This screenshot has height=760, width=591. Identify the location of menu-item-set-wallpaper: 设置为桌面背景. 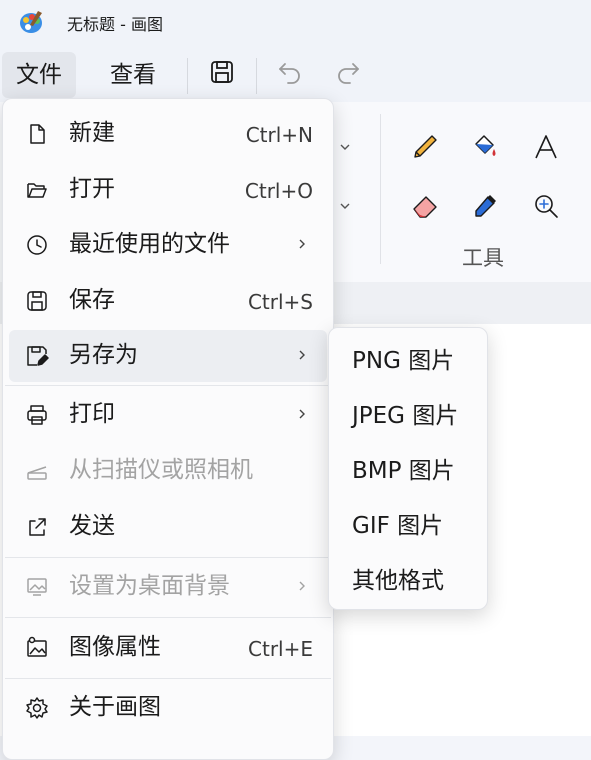
(168, 587).